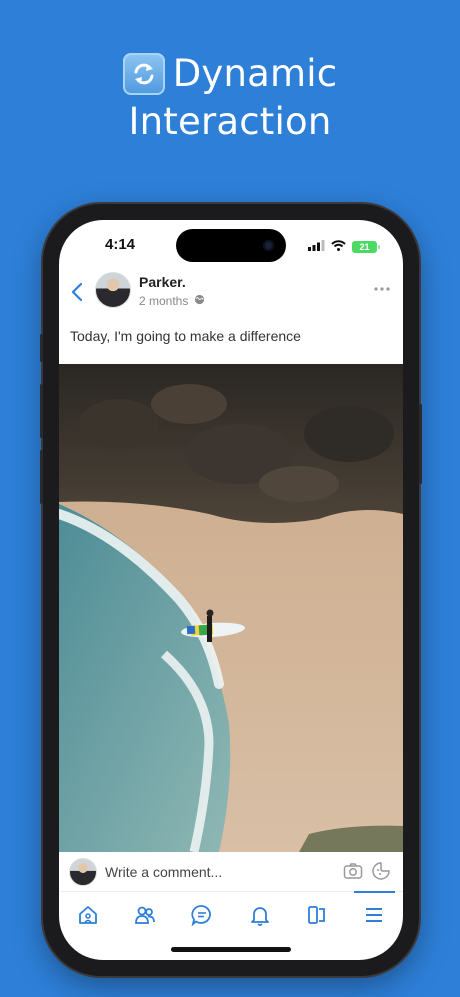  I want to click on tab-menu, so click(374, 916).